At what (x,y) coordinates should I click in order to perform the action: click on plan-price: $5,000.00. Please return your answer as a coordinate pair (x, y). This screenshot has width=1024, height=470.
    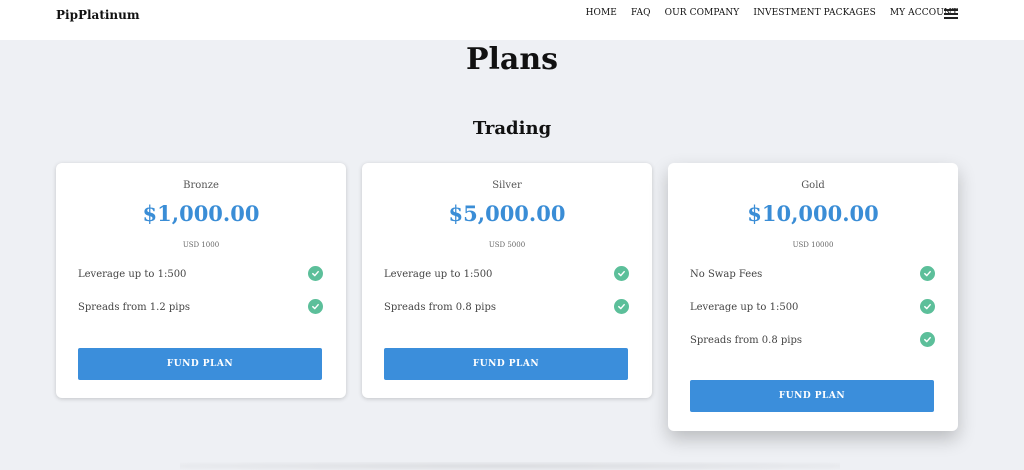
    Looking at the image, I should click on (507, 213).